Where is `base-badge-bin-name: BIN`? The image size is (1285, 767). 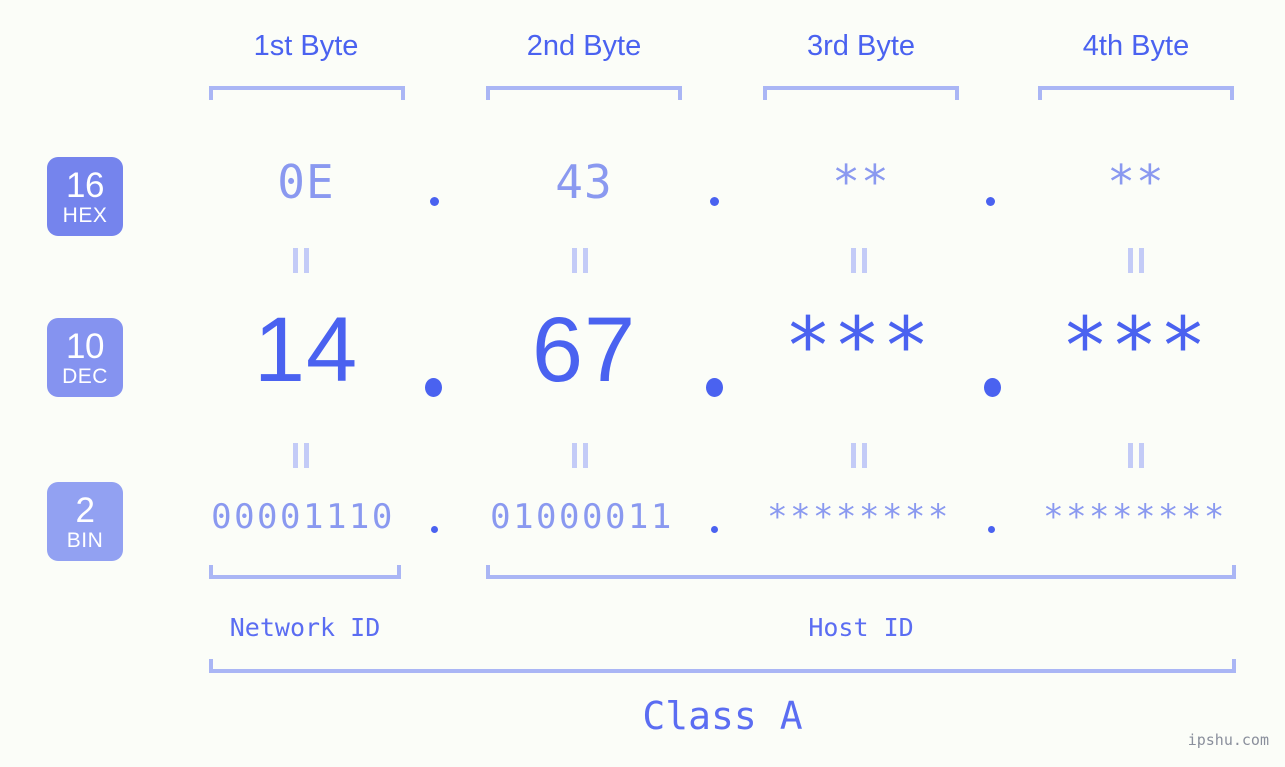
base-badge-bin-name: BIN is located at coordinates (85, 540).